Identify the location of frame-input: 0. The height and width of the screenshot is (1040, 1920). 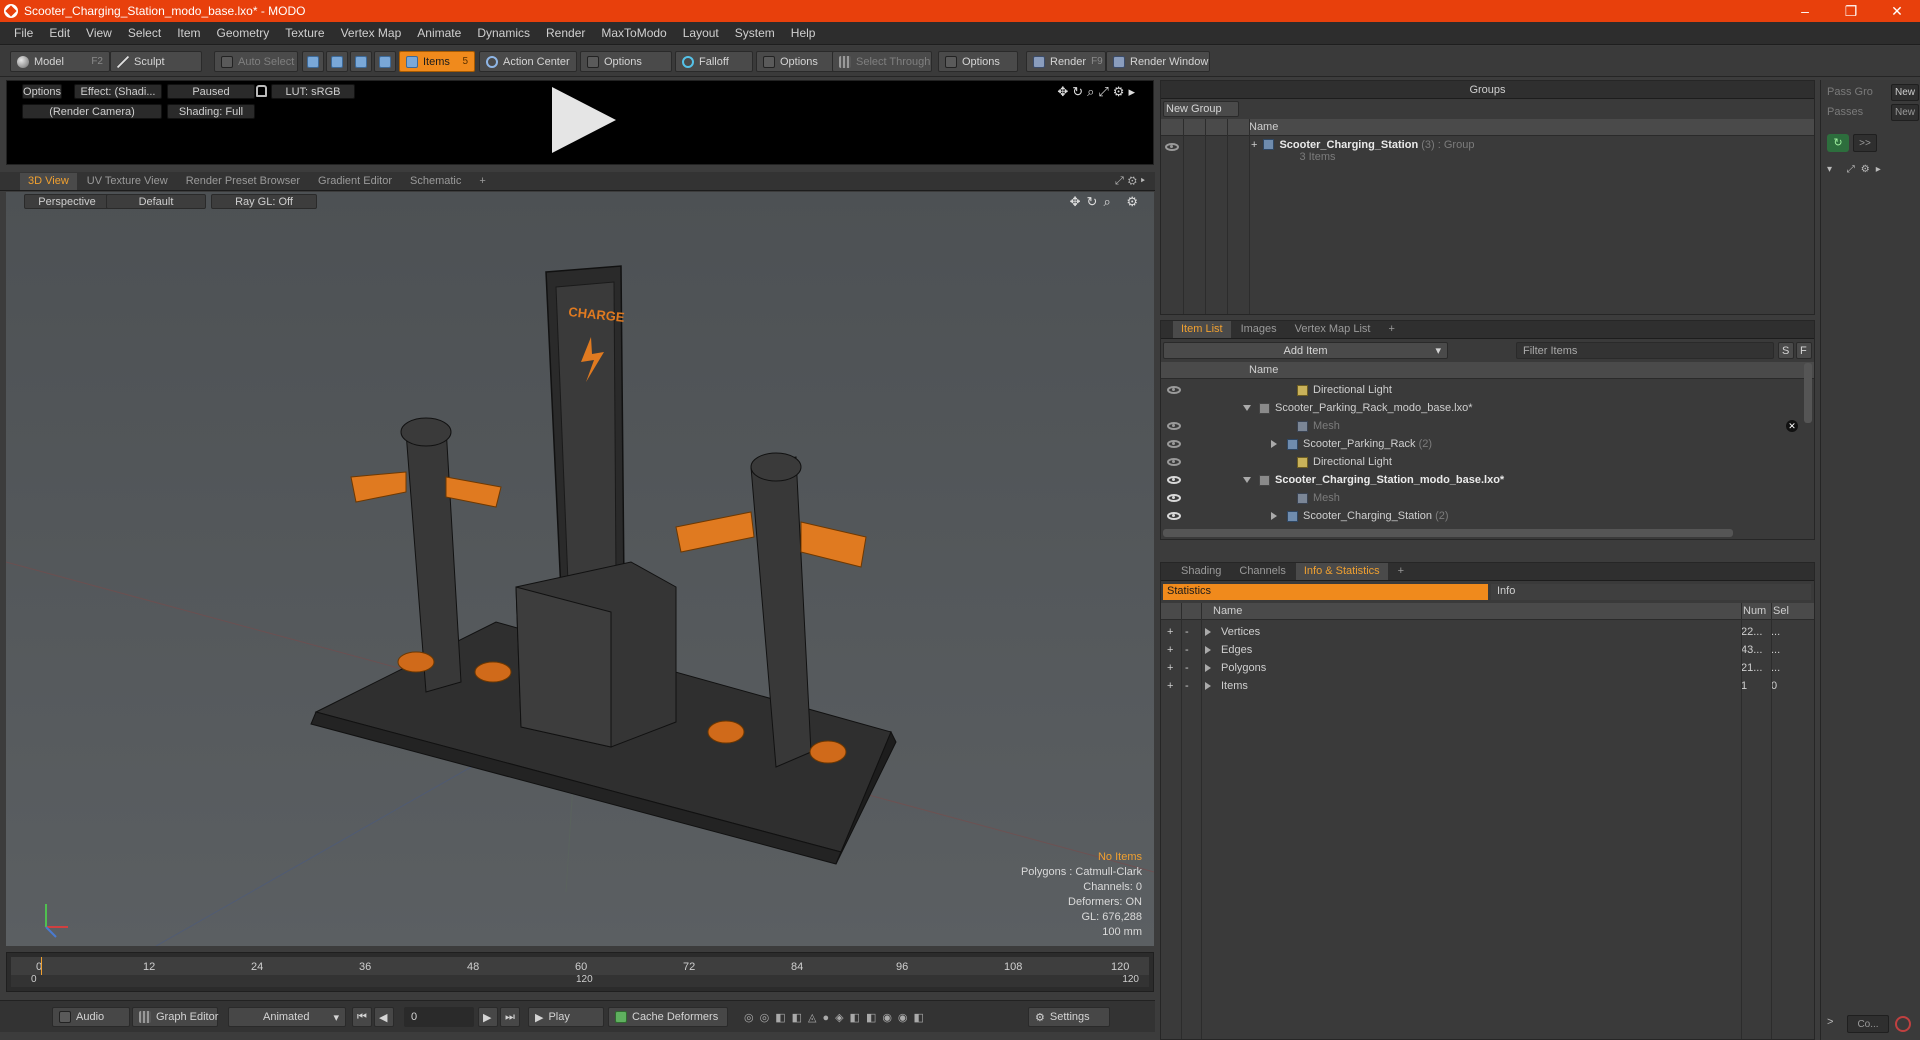
(439, 1017).